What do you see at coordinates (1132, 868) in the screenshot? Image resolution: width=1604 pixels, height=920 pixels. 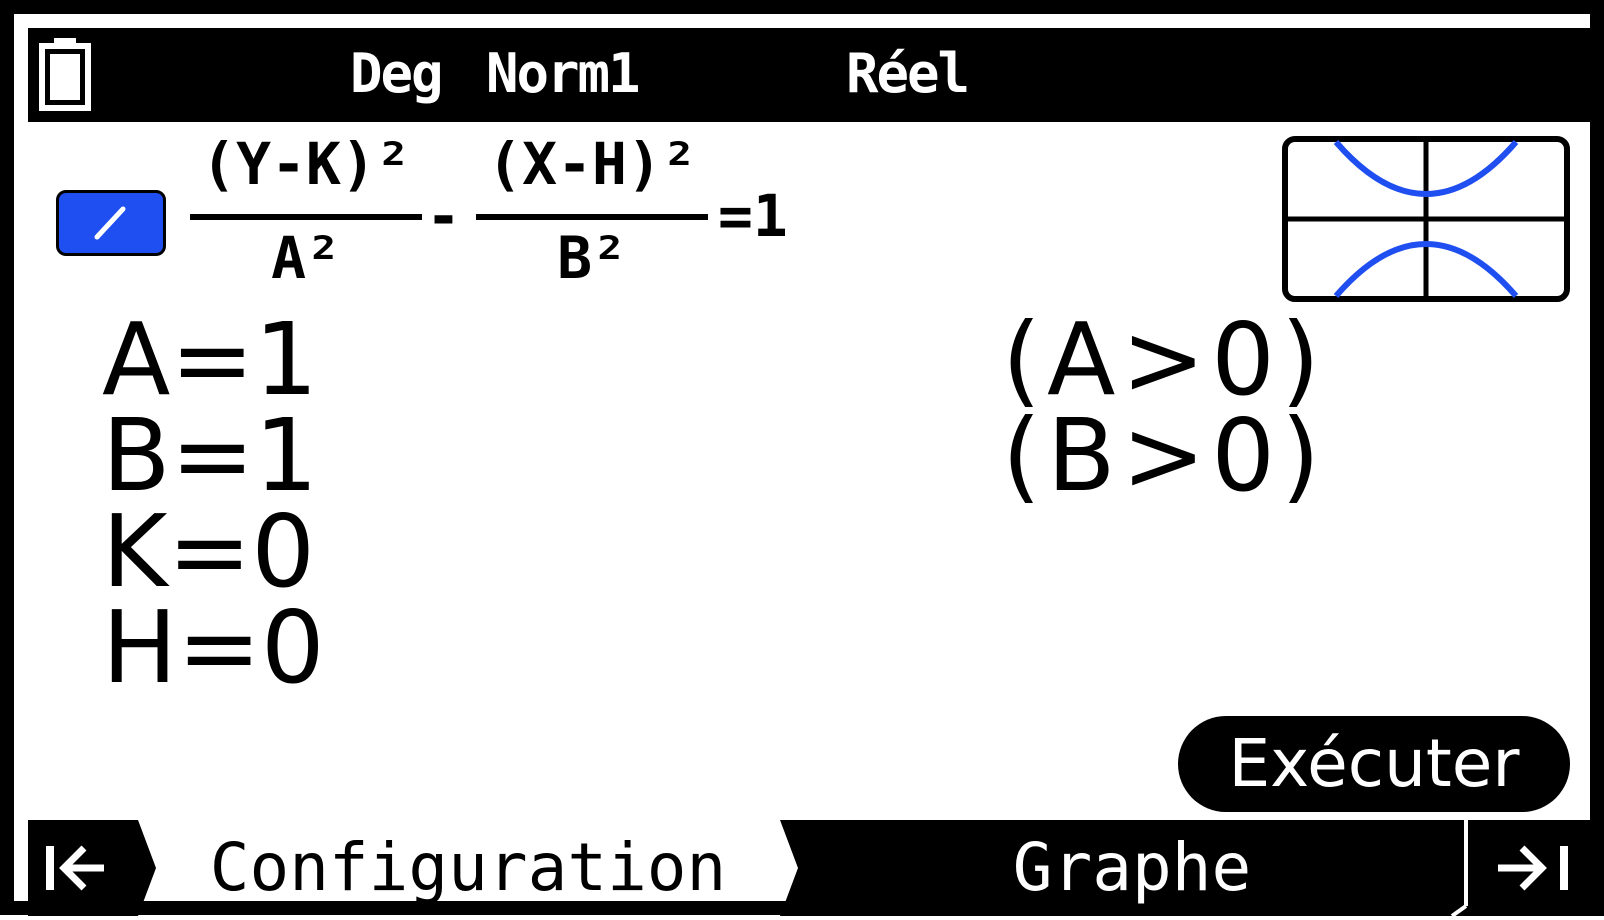 I see `tab-graph: Graphe` at bounding box center [1132, 868].